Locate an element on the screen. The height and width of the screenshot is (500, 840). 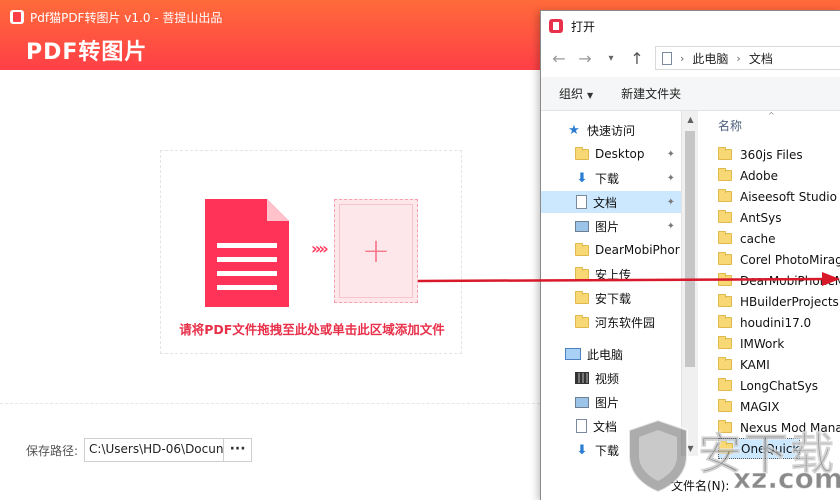
chevrons-right-icon: »» is located at coordinates (320, 248).